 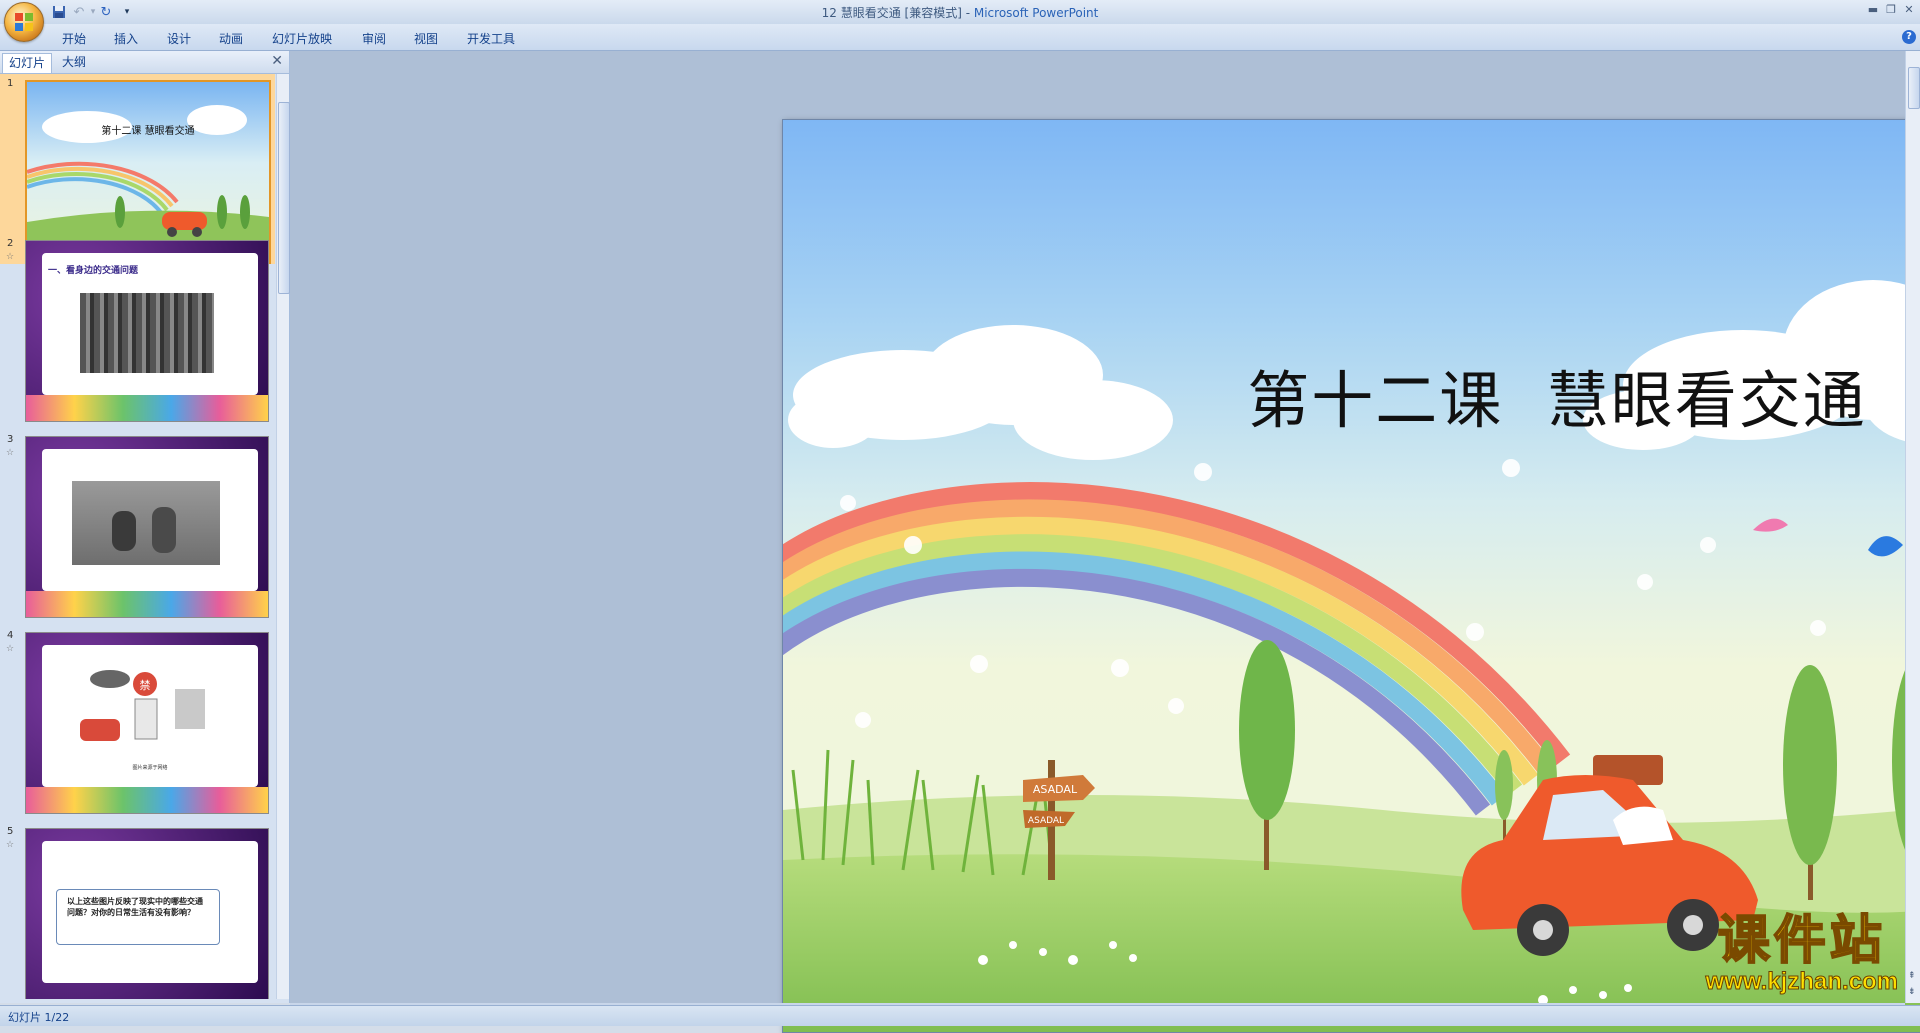 What do you see at coordinates (277, 61) in the screenshot?
I see `close-panel-icon: ✕` at bounding box center [277, 61].